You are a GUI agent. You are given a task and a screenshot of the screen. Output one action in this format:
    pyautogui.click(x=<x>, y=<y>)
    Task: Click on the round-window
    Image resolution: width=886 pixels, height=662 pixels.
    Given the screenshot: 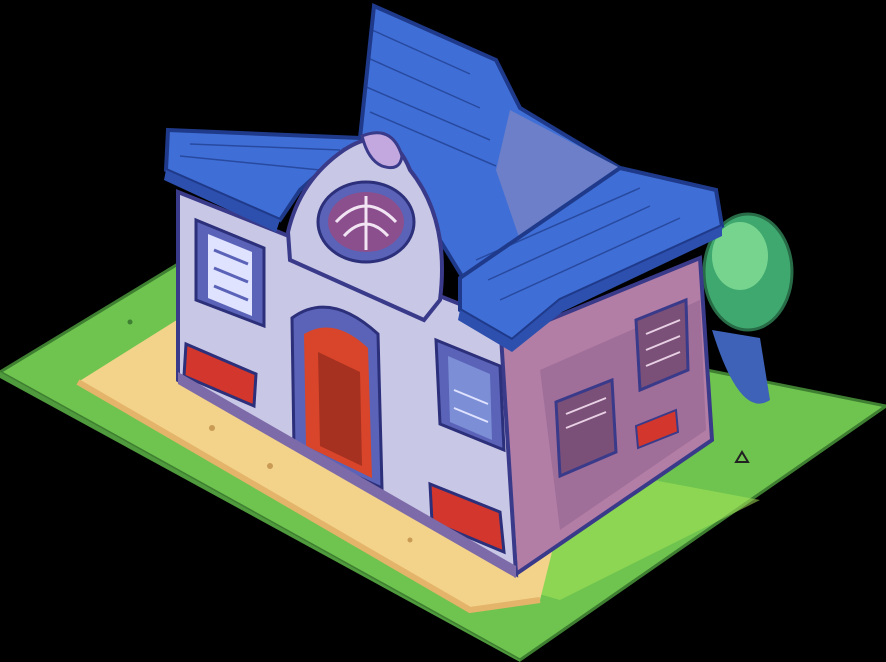 What is the action you would take?
    pyautogui.click(x=366, y=222)
    